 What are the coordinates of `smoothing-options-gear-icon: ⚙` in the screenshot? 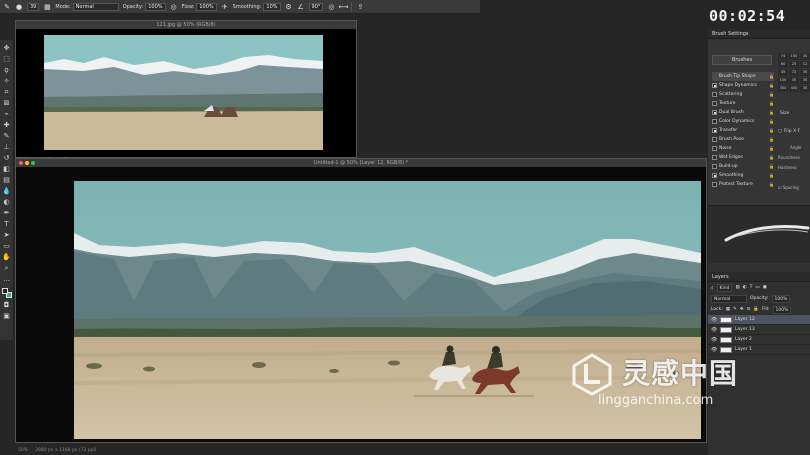 It's located at (289, 7).